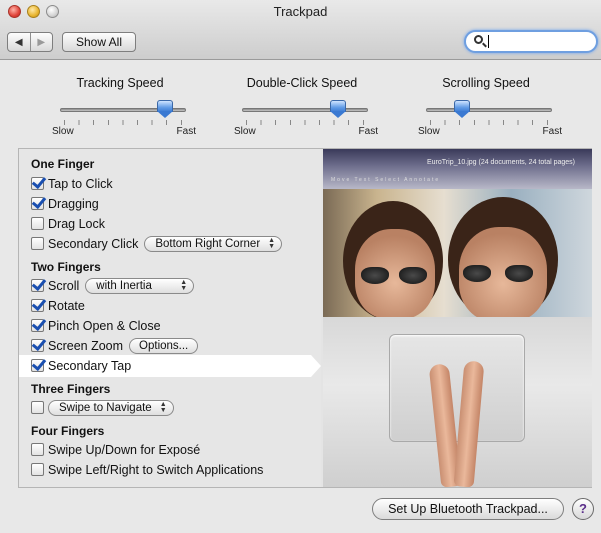 The width and height of the screenshot is (601, 533). What do you see at coordinates (583, 509) in the screenshot?
I see `help-button: ?` at bounding box center [583, 509].